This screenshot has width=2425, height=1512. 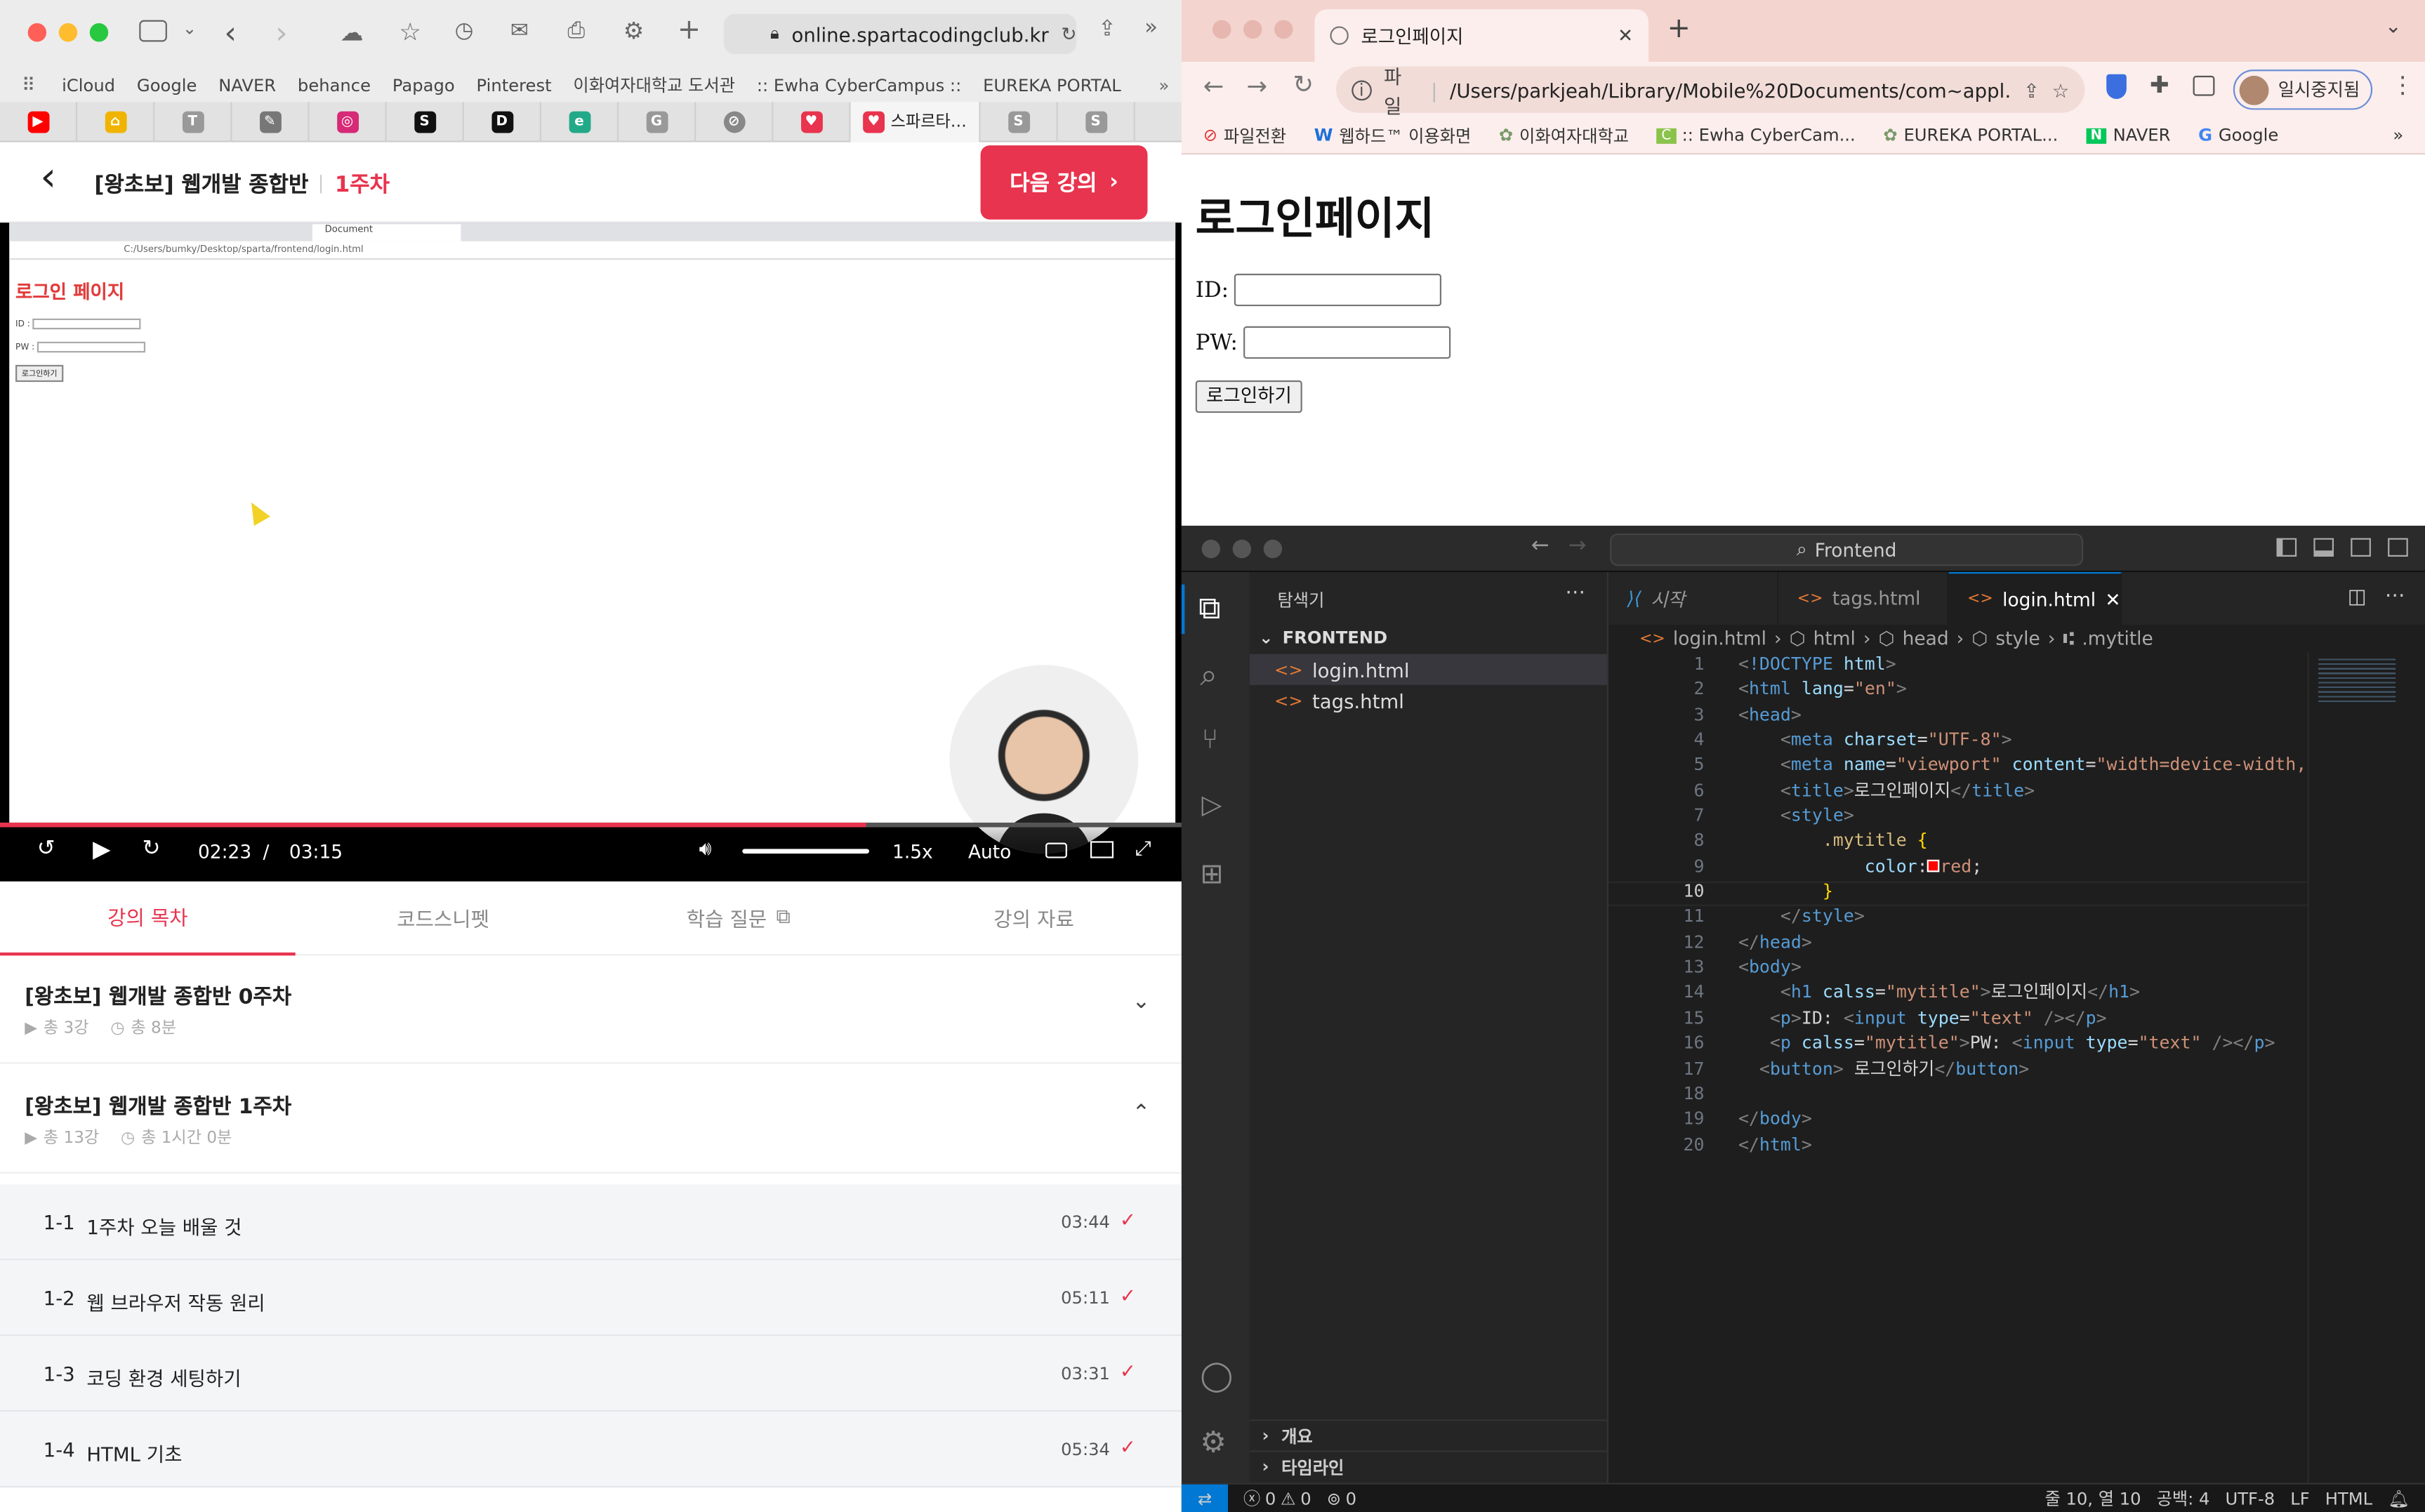 What do you see at coordinates (735, 121) in the screenshot?
I see `tab-10: ⊘` at bounding box center [735, 121].